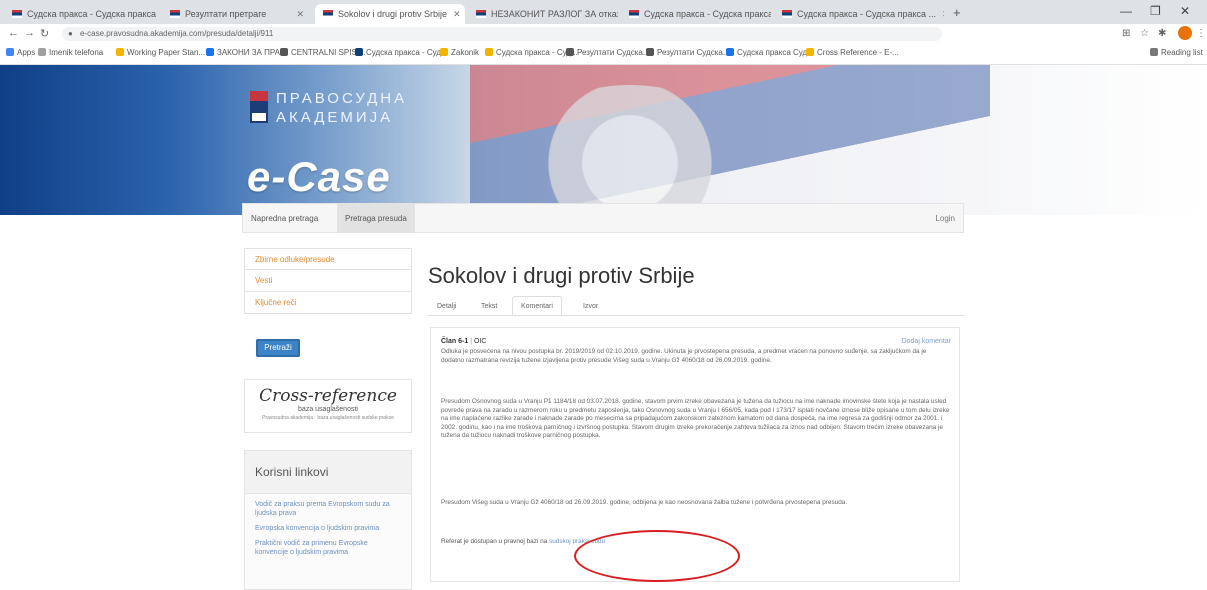 This screenshot has width=1207, height=590. What do you see at coordinates (1201, 33) in the screenshot?
I see `menu-icon: ⋮` at bounding box center [1201, 33].